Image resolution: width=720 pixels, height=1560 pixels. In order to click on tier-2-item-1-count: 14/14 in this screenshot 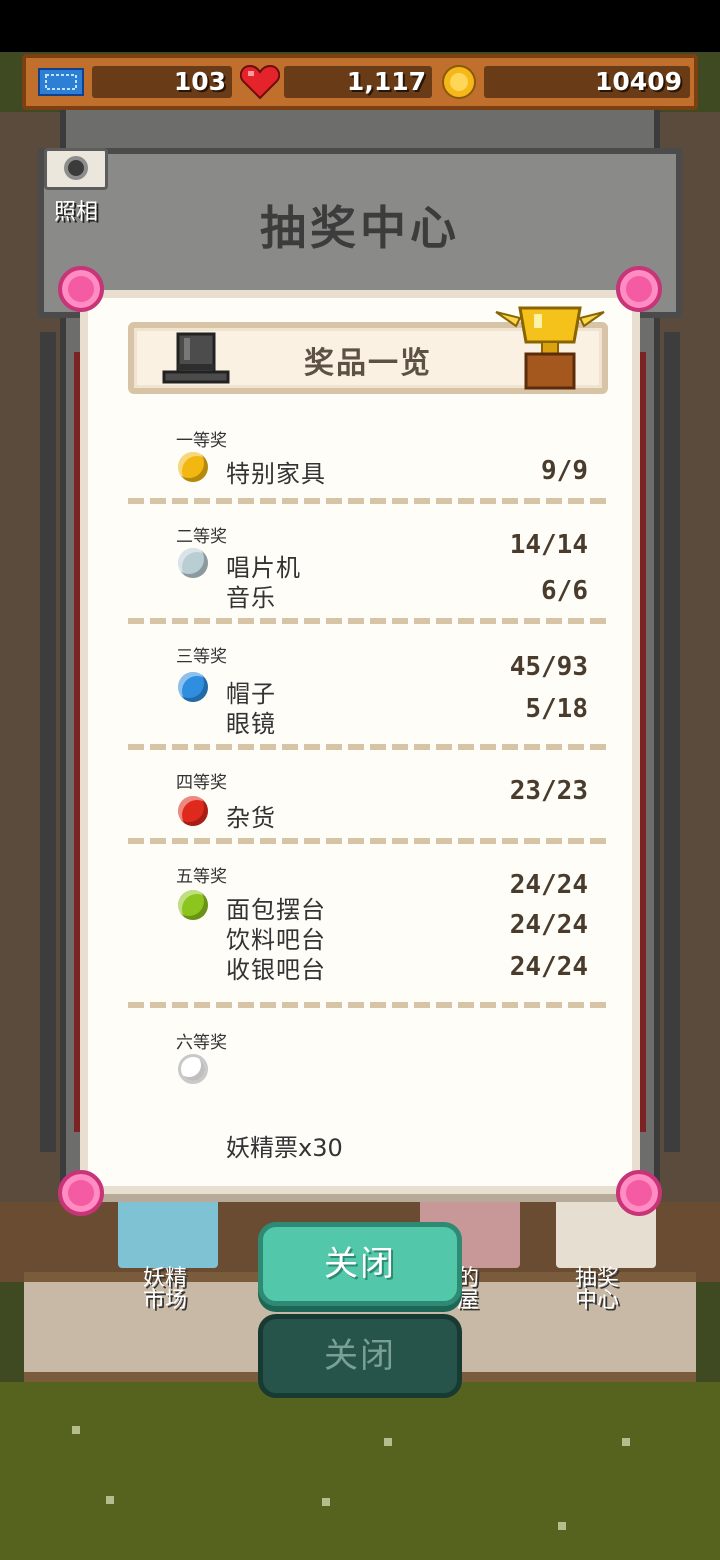, I will do `click(548, 545)`.